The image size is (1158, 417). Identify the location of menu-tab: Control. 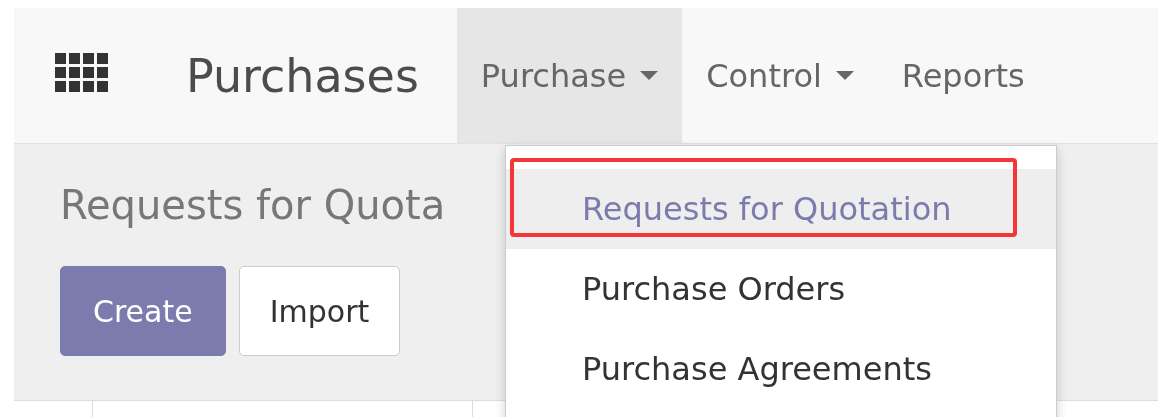
(780, 75).